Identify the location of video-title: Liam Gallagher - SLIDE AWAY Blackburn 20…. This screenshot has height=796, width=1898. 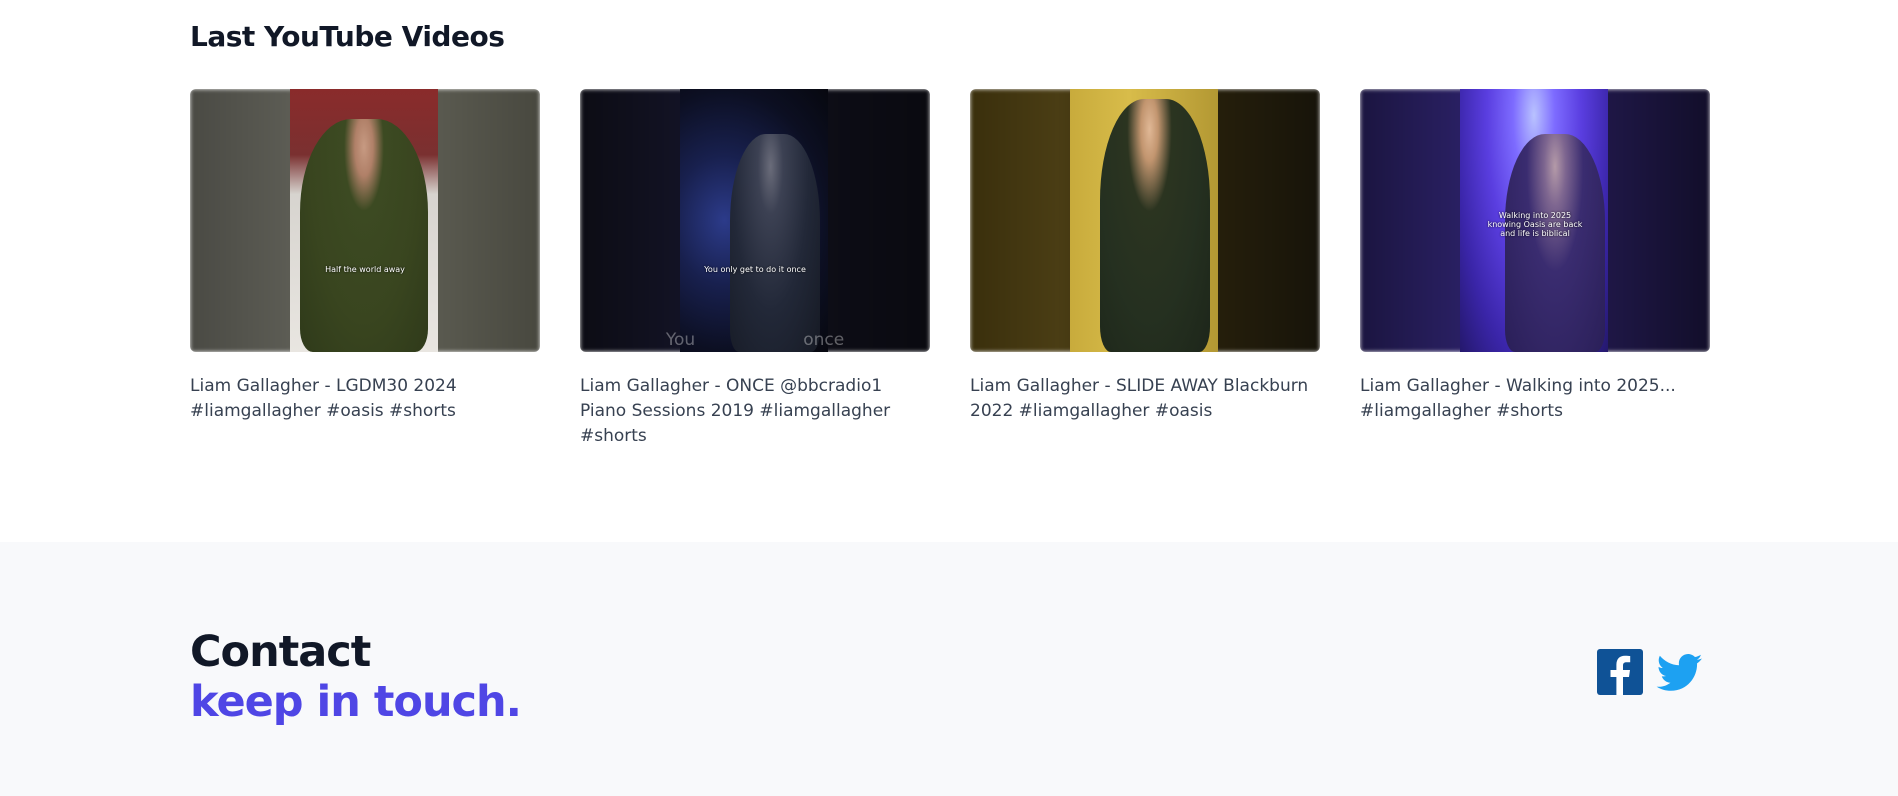
(1145, 399).